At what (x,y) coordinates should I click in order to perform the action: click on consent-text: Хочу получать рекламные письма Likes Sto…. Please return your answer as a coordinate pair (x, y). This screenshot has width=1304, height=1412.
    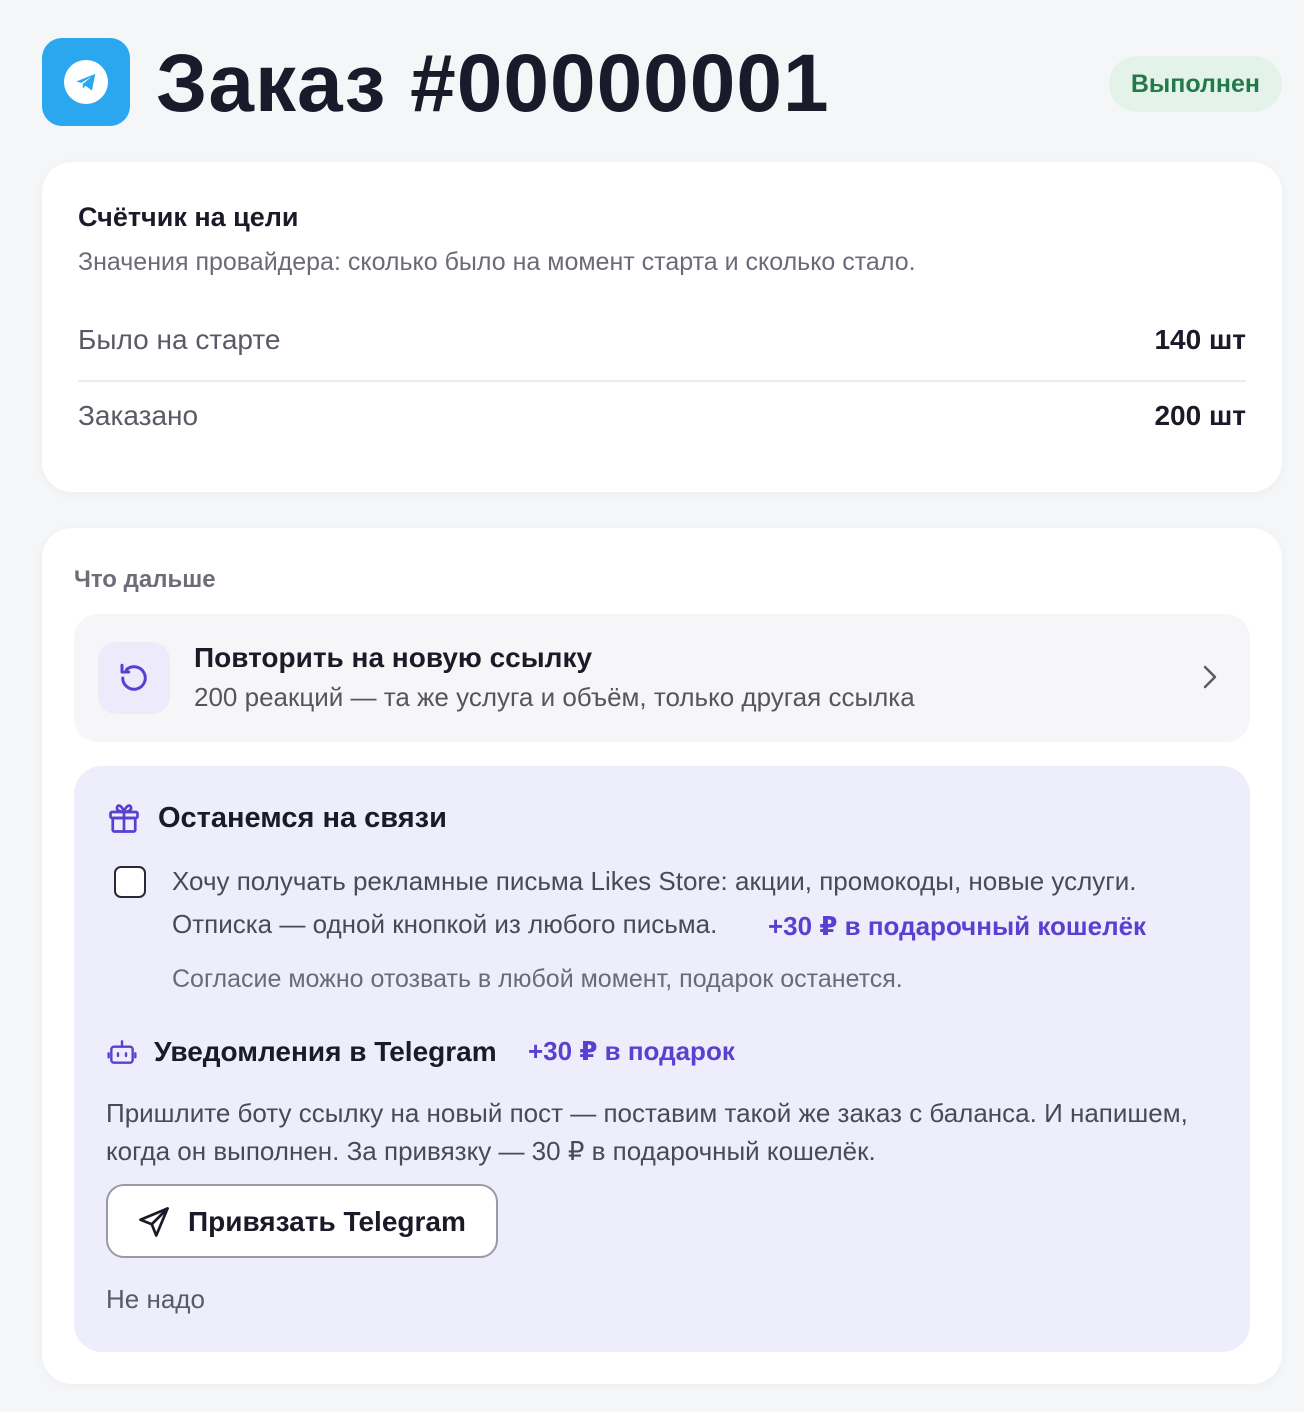
    Looking at the image, I should click on (654, 881).